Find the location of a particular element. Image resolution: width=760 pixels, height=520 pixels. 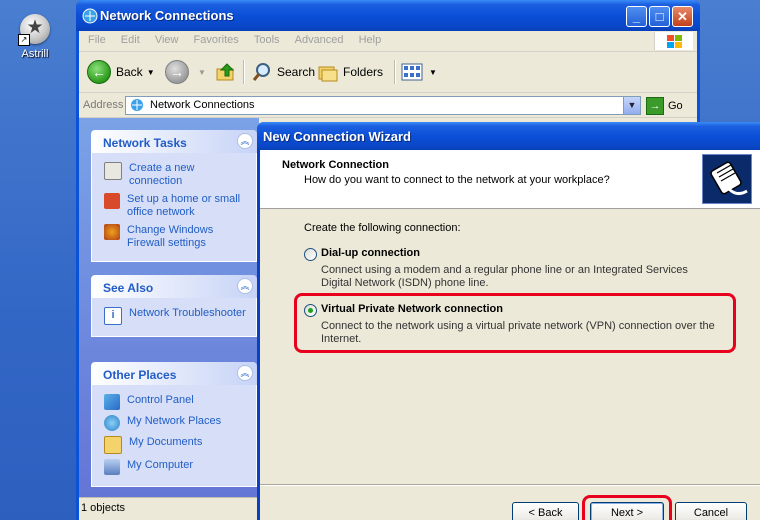

folders-label: Folders is located at coordinates (363, 72).